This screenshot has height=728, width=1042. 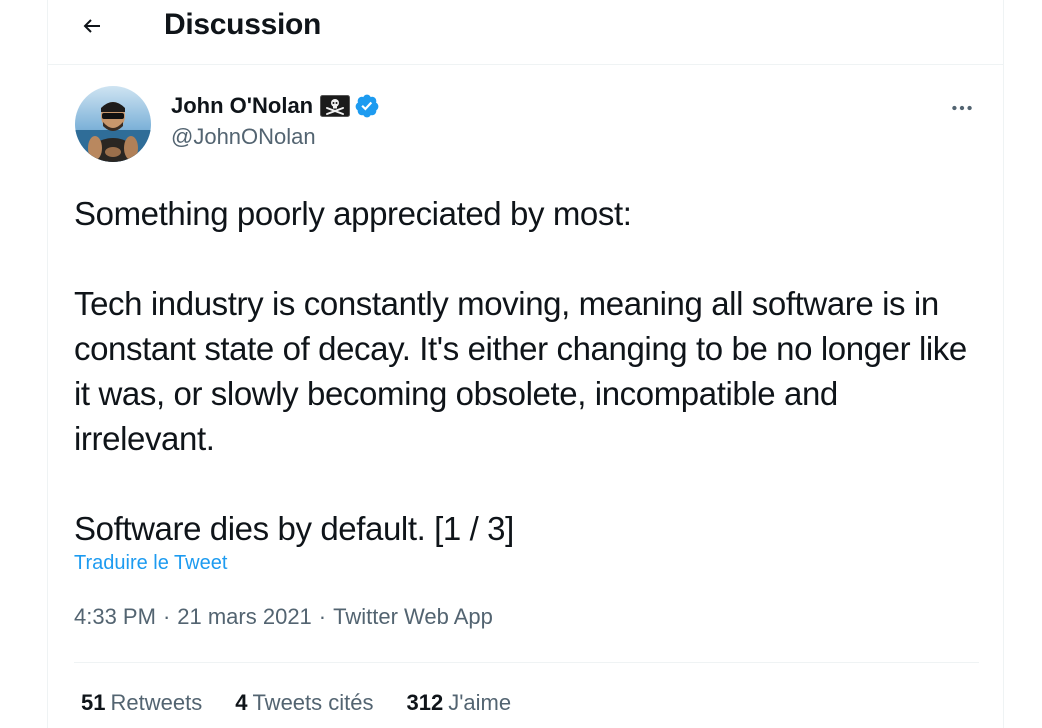 What do you see at coordinates (413, 616) in the screenshot?
I see `tweet-source: Twitter Web App` at bounding box center [413, 616].